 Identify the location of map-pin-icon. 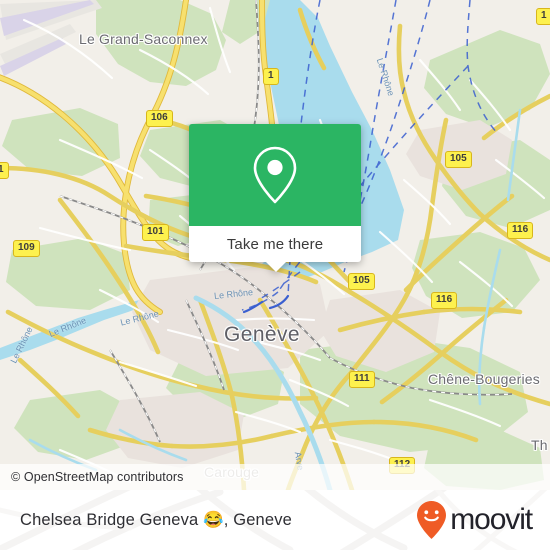
(275, 175).